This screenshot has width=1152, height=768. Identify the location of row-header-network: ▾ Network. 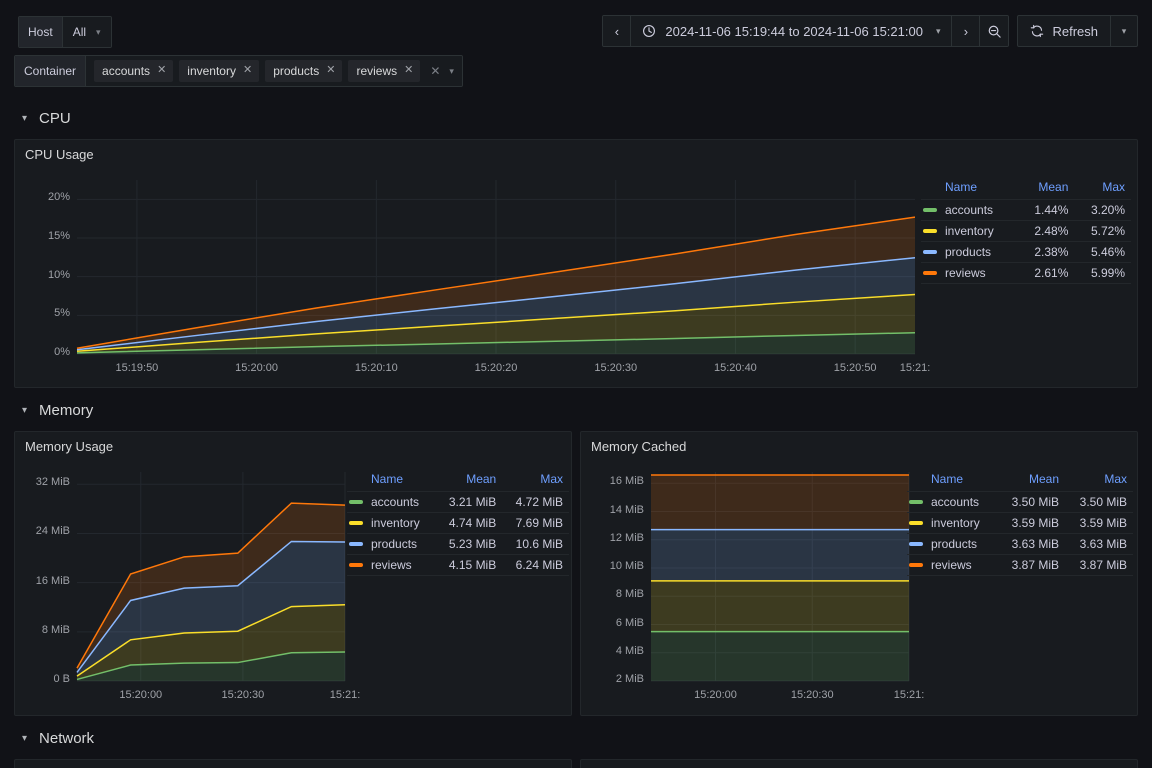
(58, 738).